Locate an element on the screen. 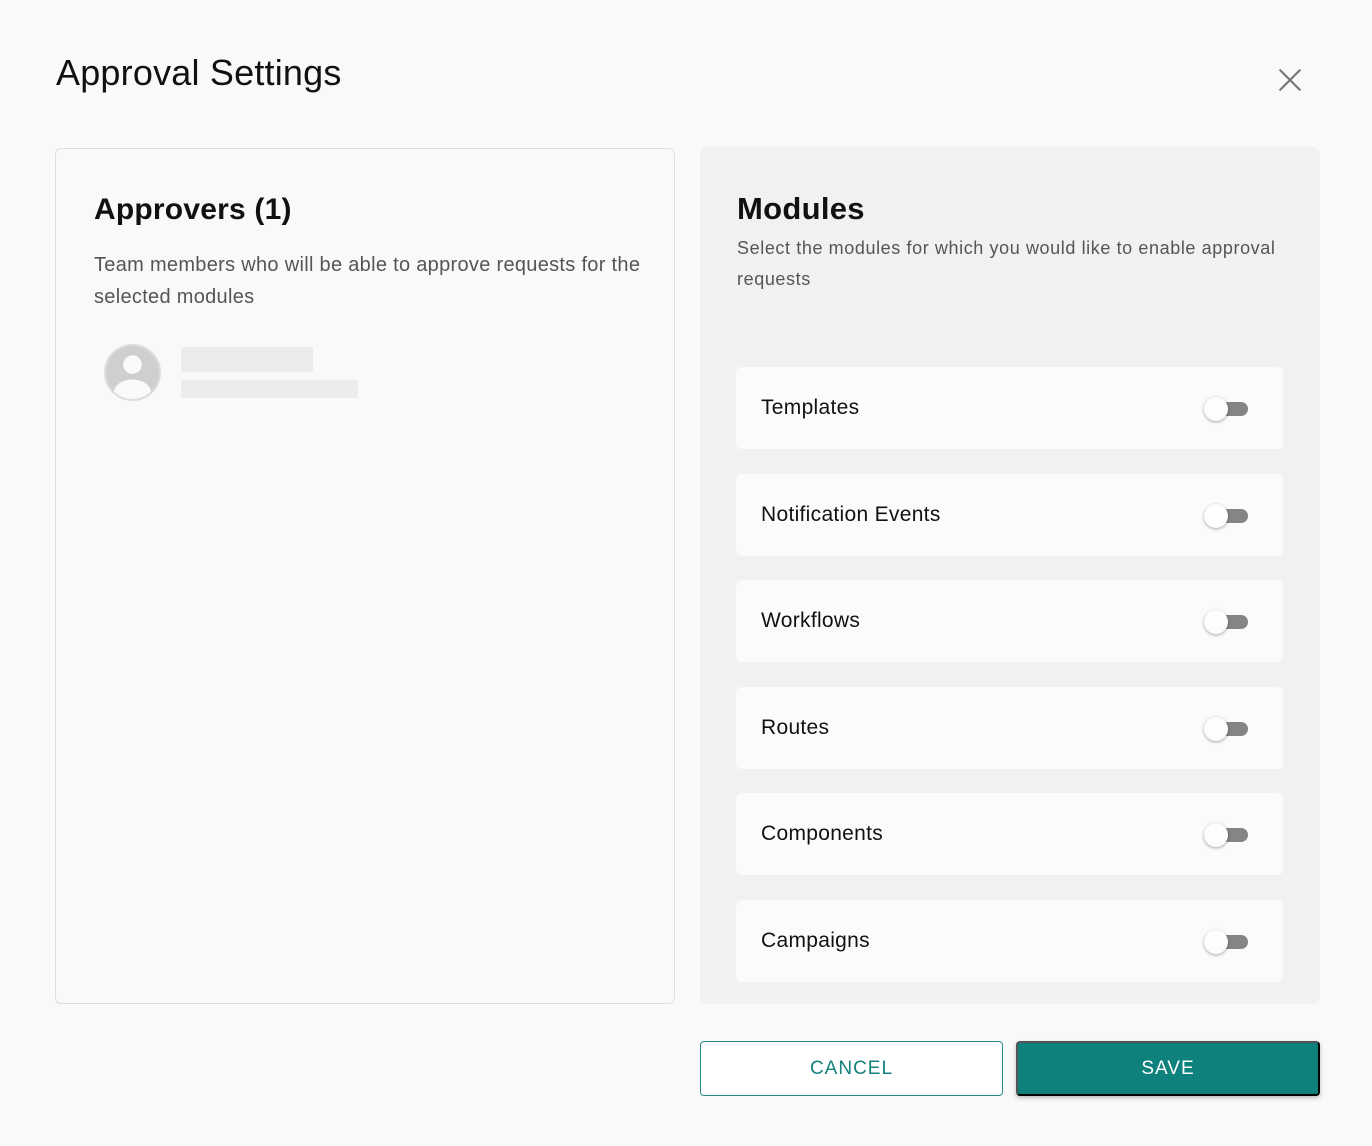 The height and width of the screenshot is (1146, 1372). module-item-notification-events: Notification Events is located at coordinates (1009, 514).